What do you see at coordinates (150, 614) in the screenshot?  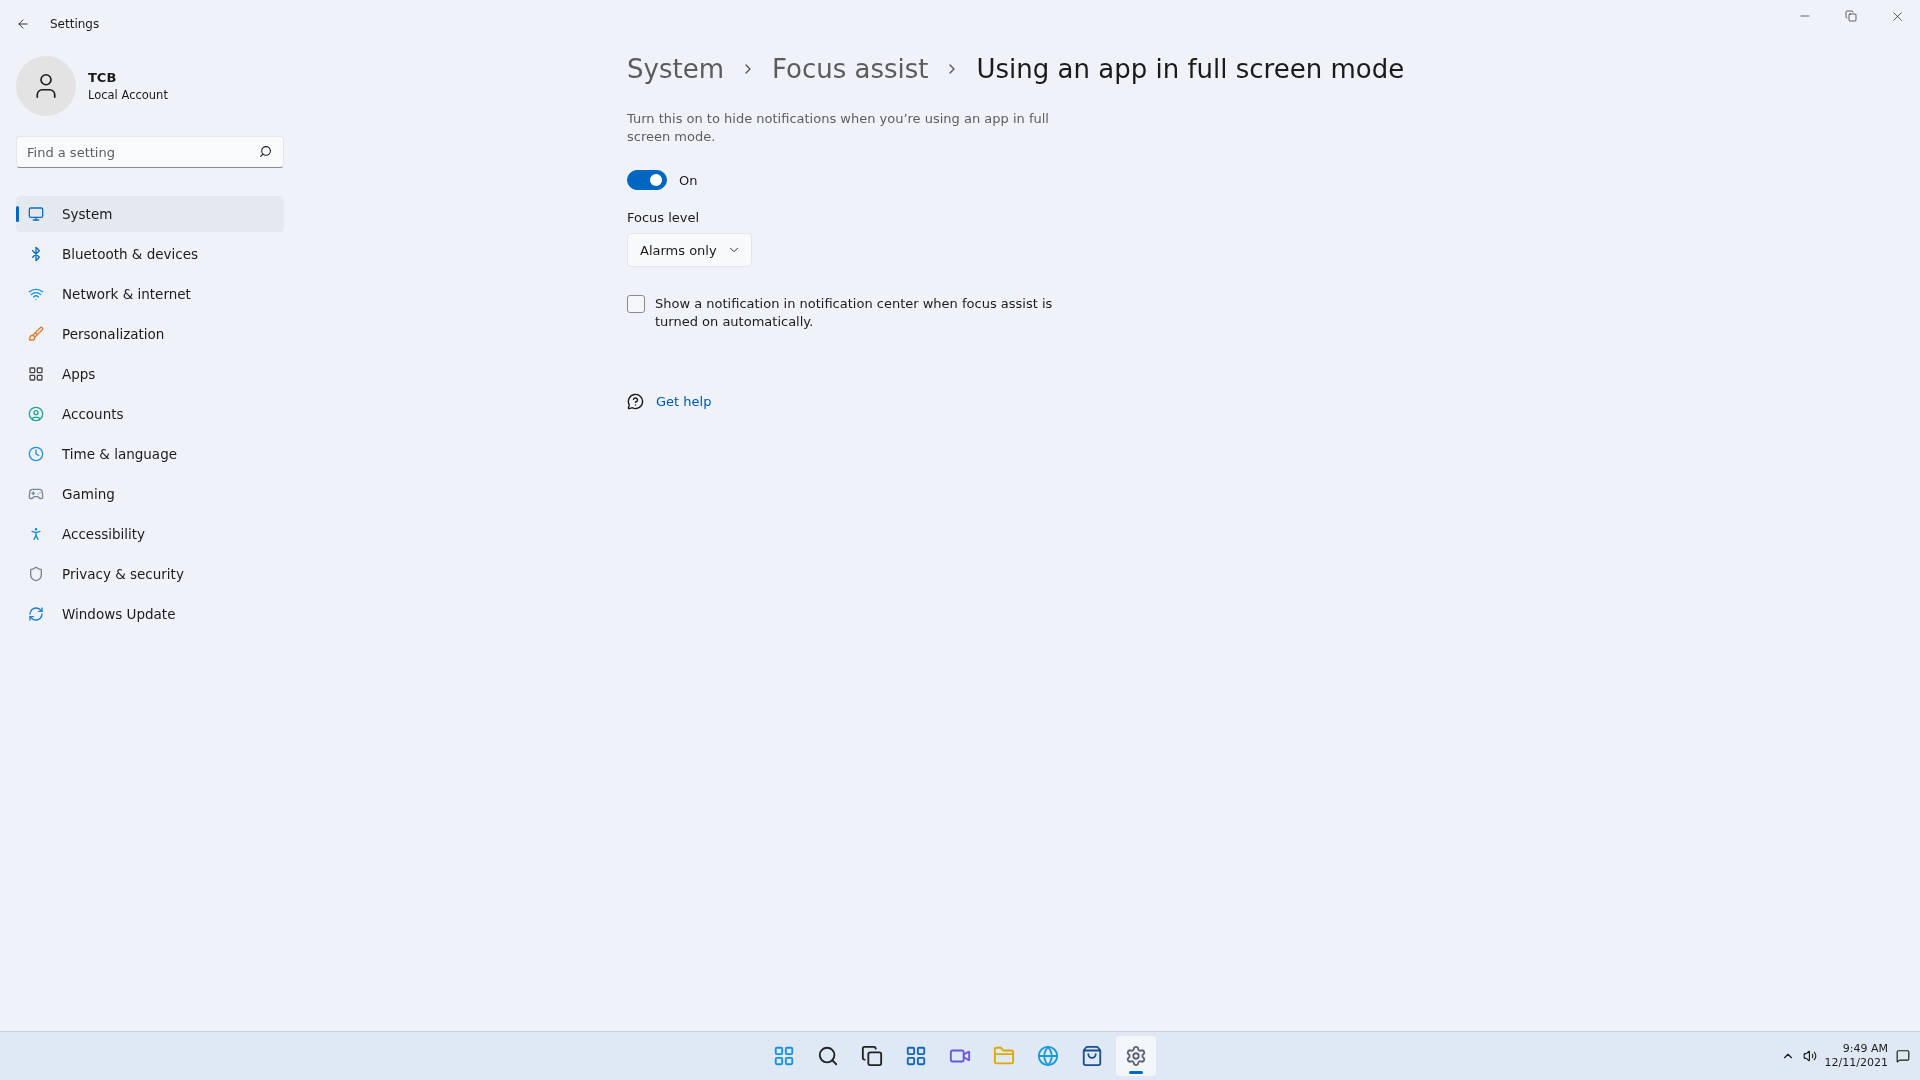 I see `nav-item: Windows Update` at bounding box center [150, 614].